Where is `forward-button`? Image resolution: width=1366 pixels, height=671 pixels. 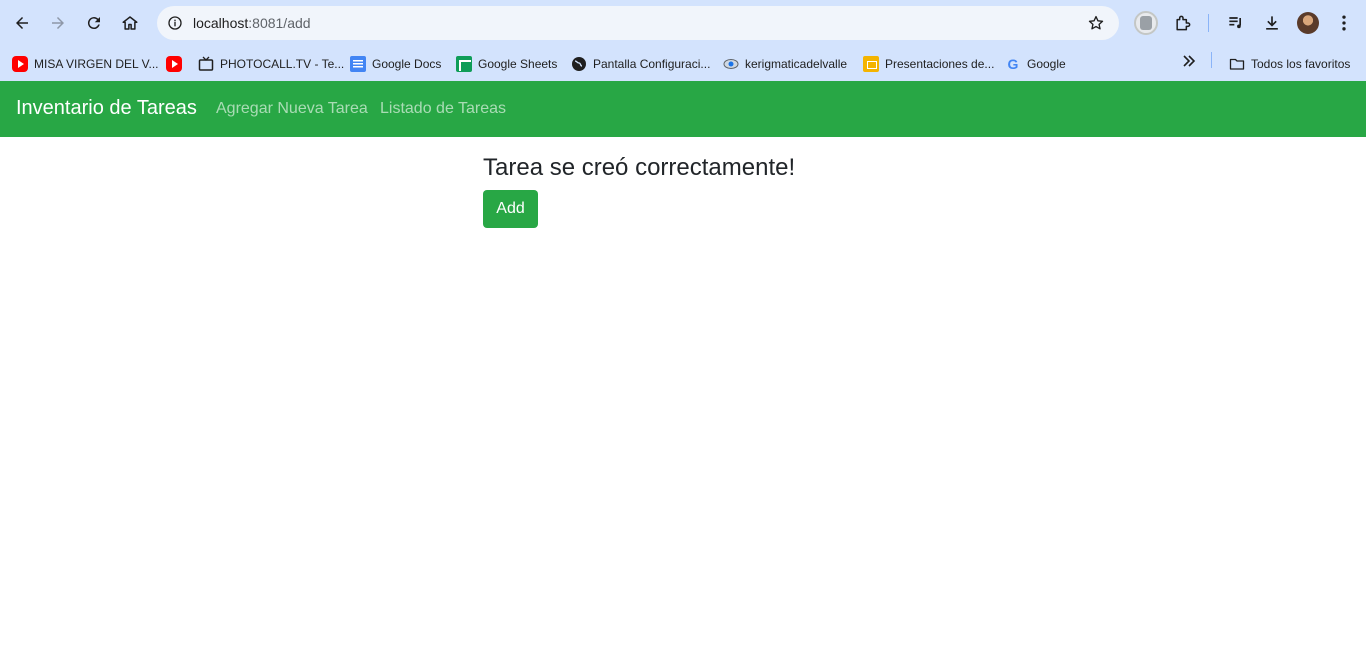 forward-button is located at coordinates (58, 23).